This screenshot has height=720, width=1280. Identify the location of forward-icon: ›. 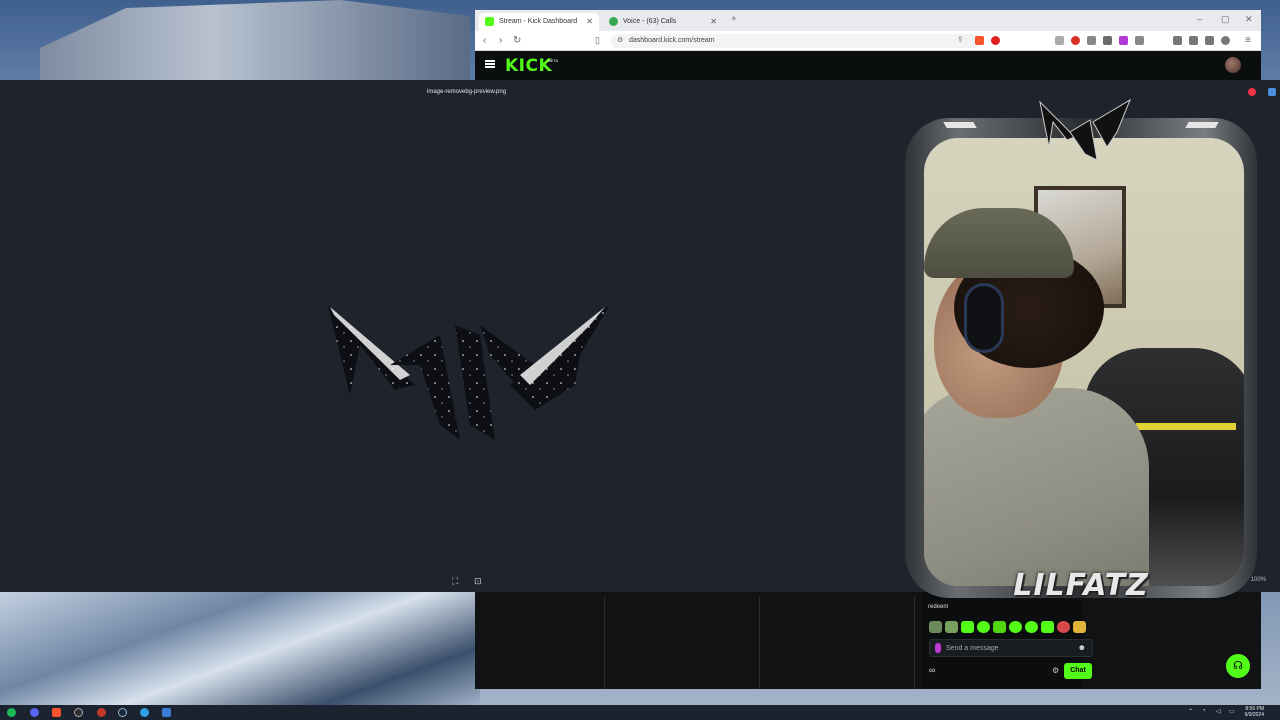
(500, 40).